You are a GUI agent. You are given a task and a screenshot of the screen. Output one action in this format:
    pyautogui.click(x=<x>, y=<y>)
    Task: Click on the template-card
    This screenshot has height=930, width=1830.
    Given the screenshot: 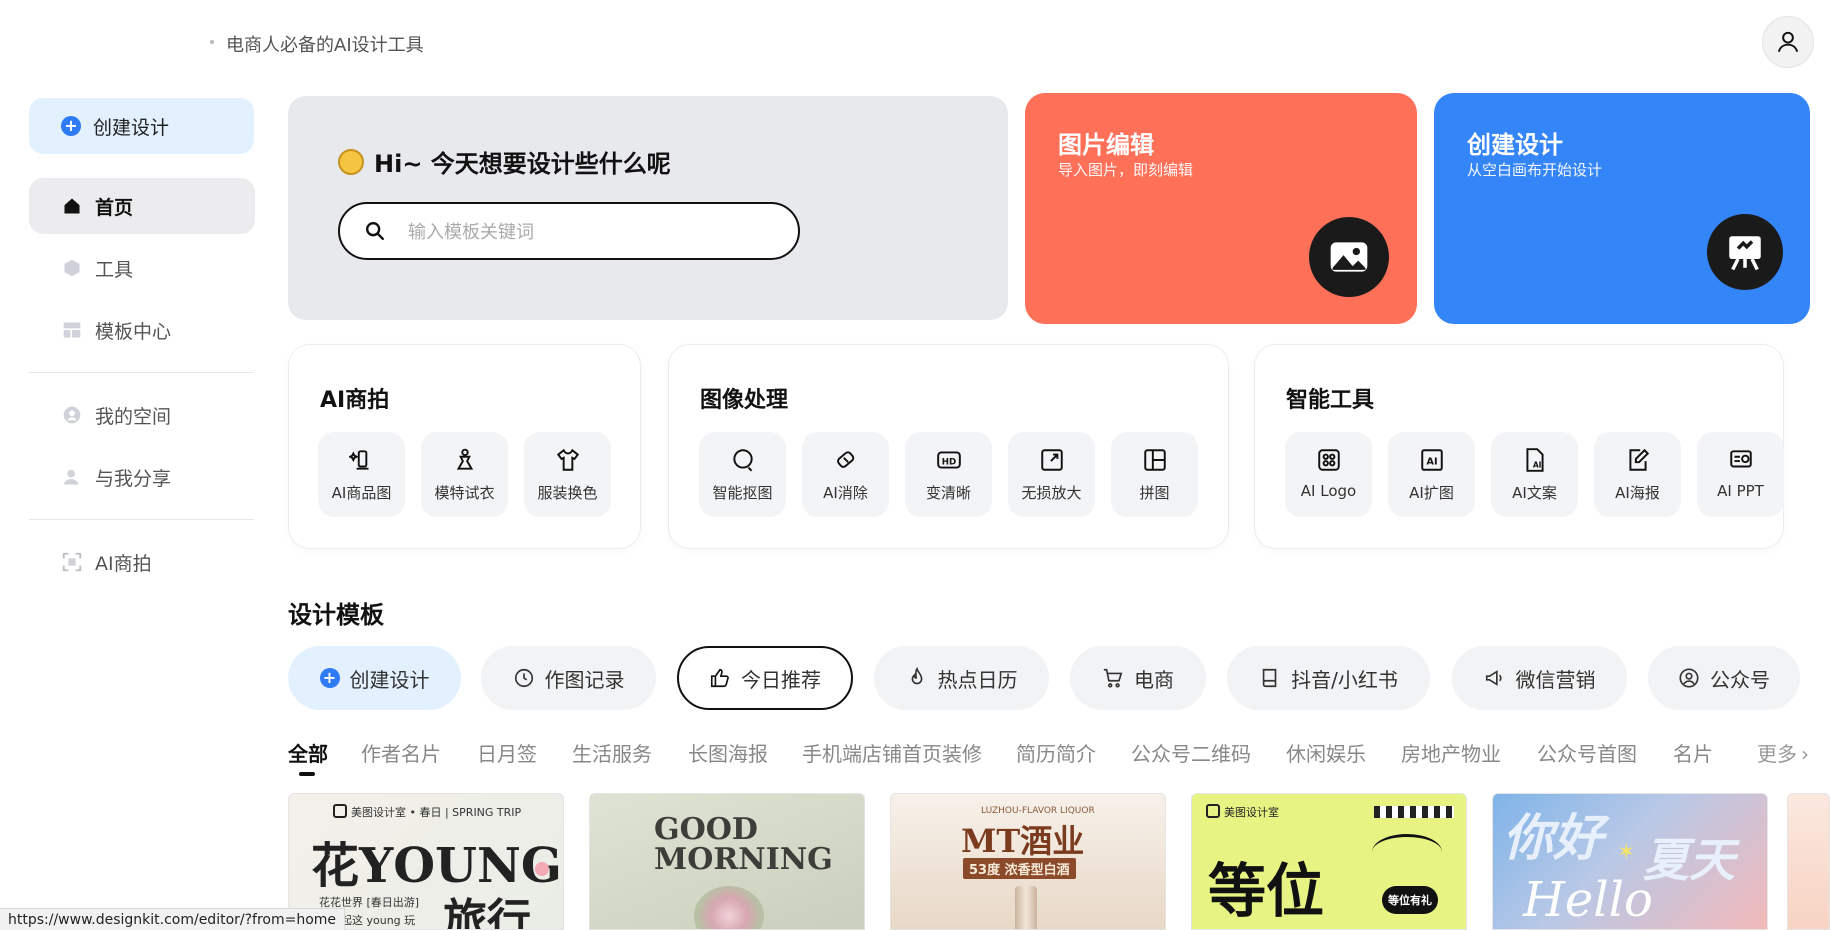 What is the action you would take?
    pyautogui.click(x=1808, y=861)
    